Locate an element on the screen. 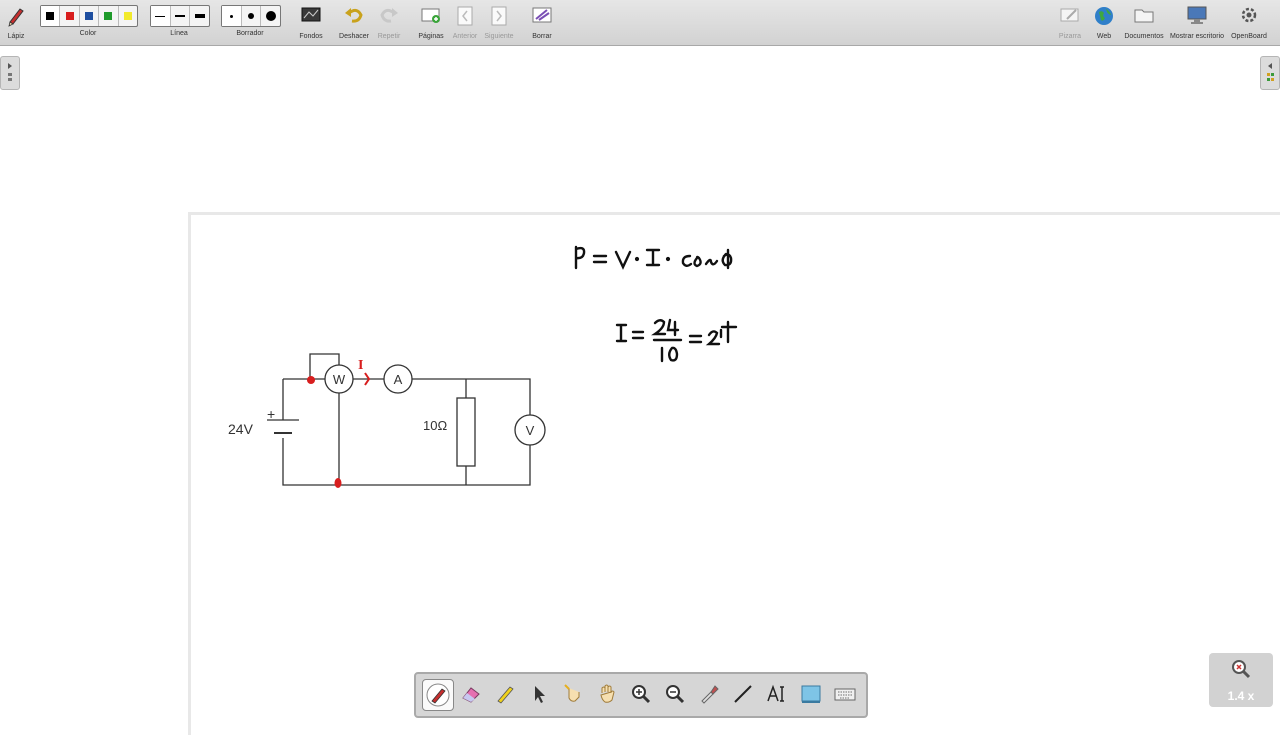 The image size is (1280, 735). eraser-icon is located at coordinates (471, 695).